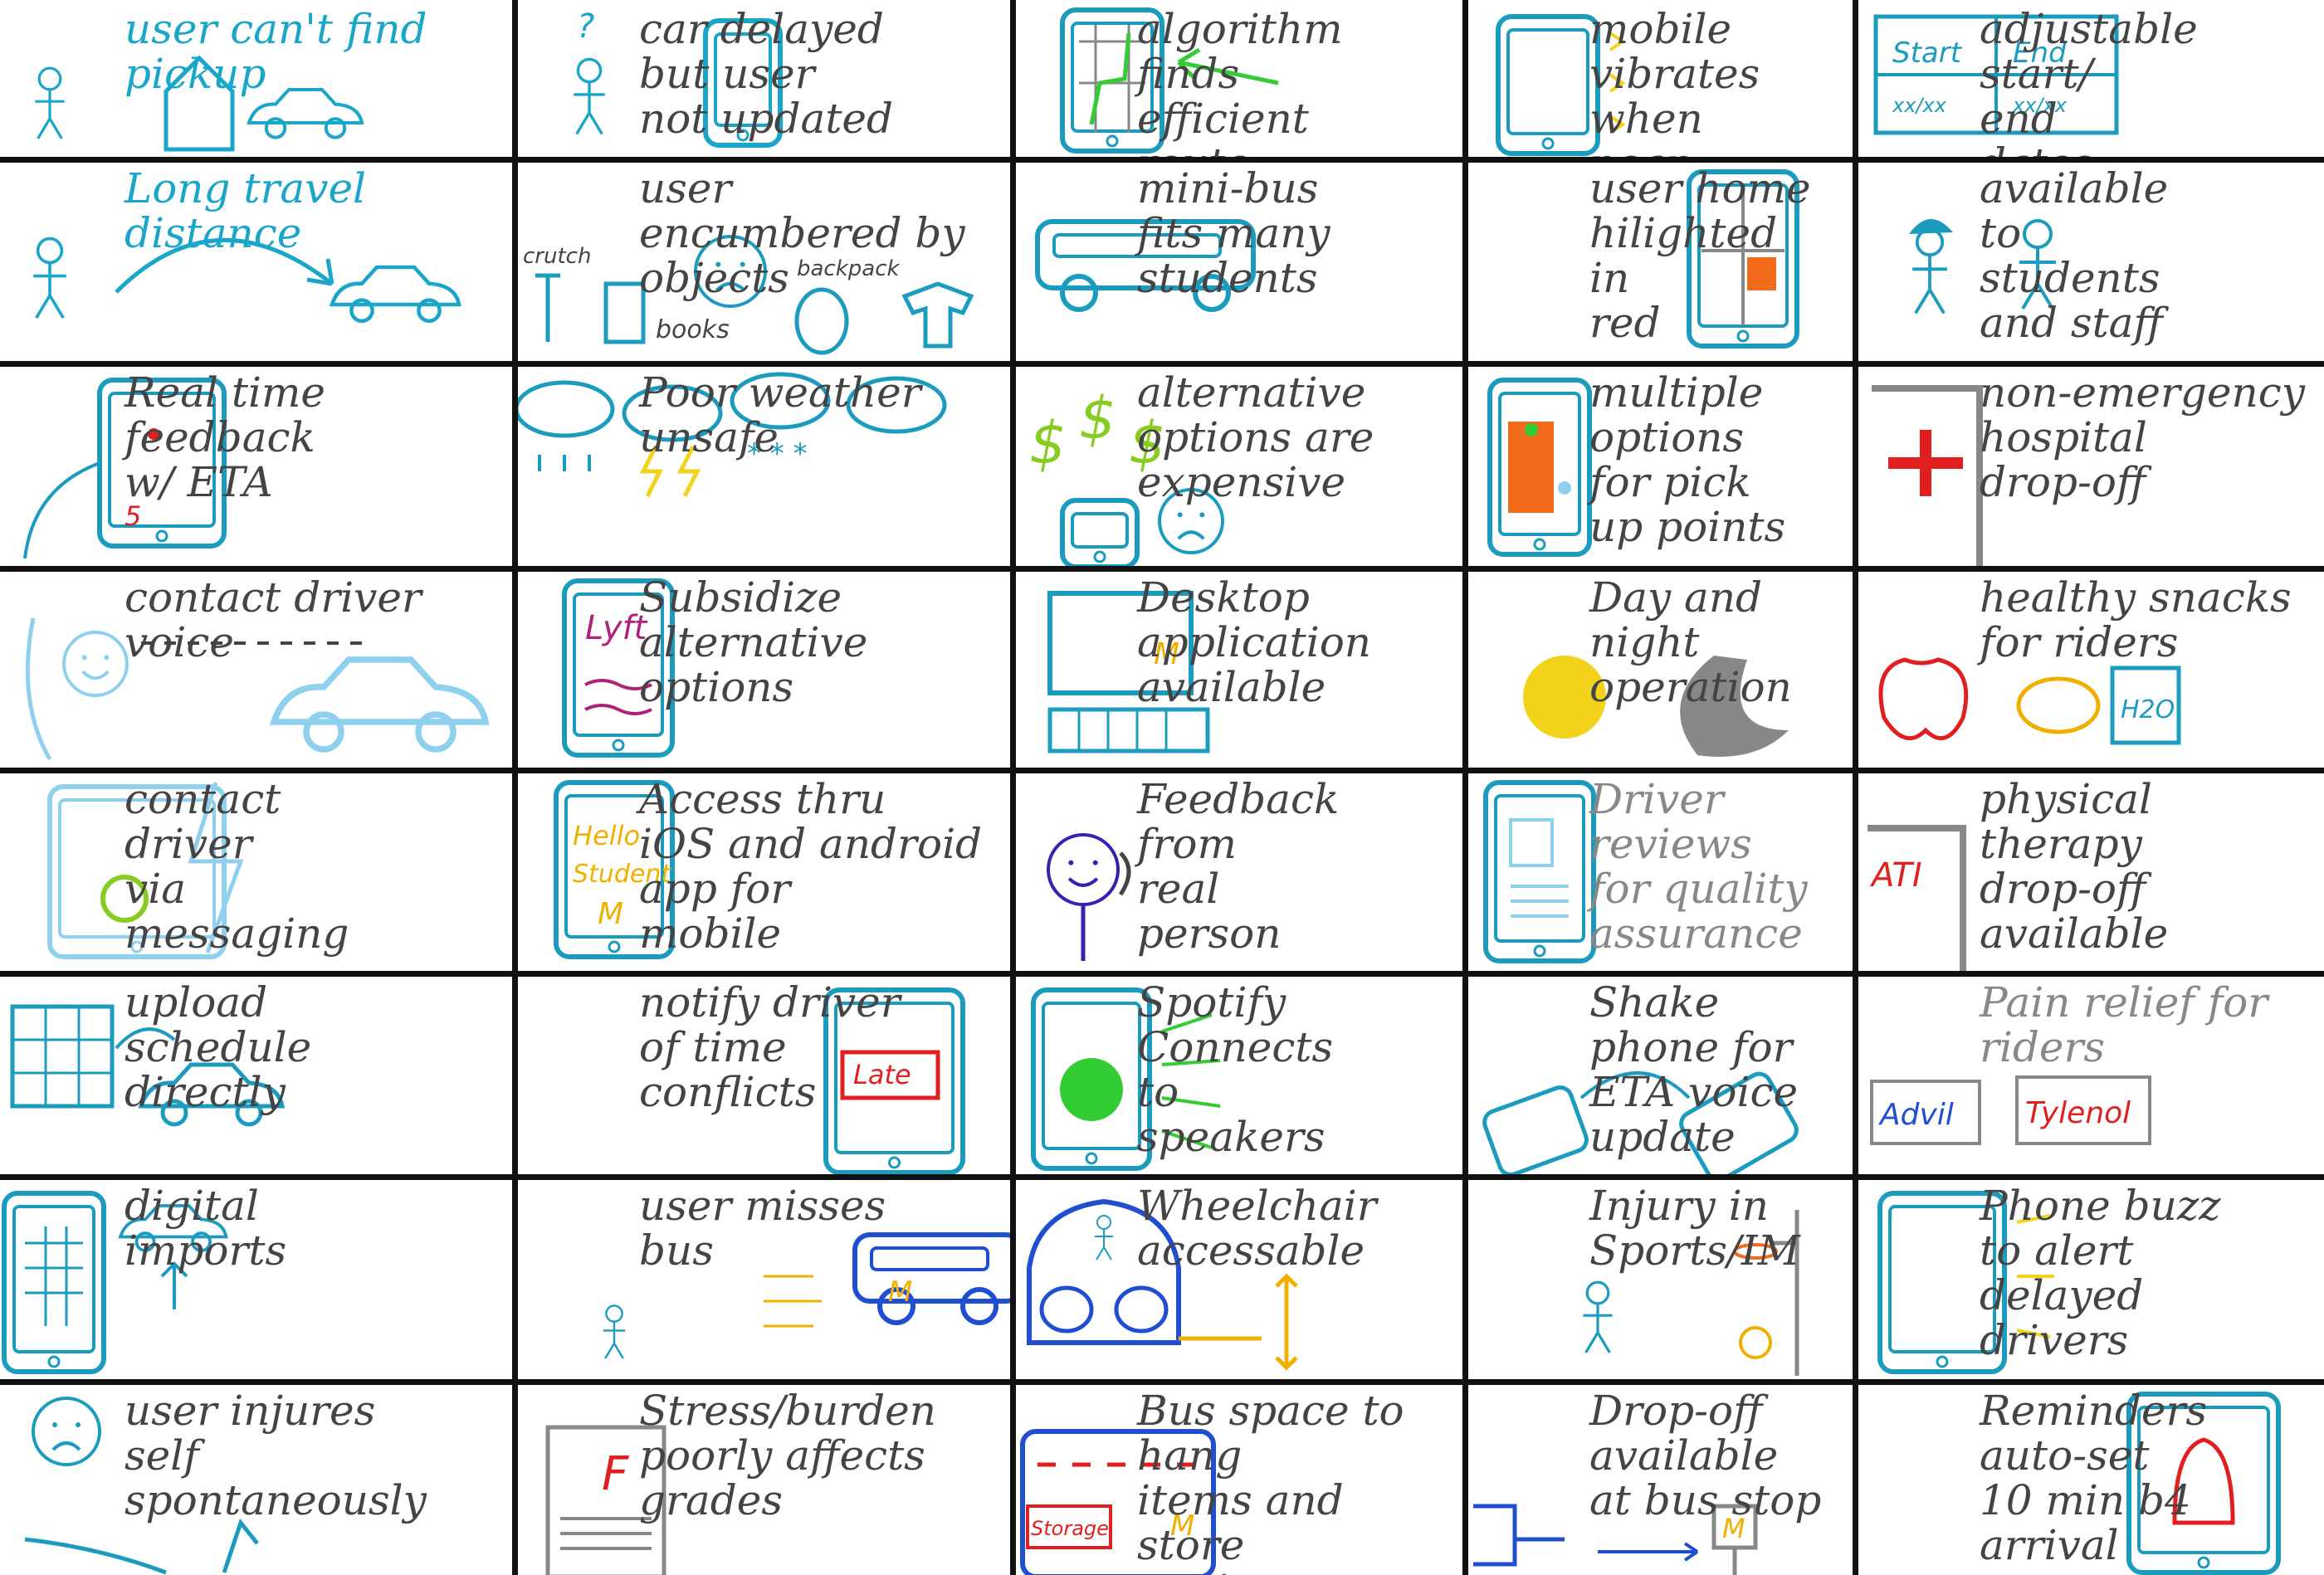 The width and height of the screenshot is (2324, 1575). I want to click on story-cell: 5 Real time feedback w/ ETA, so click(258, 465).